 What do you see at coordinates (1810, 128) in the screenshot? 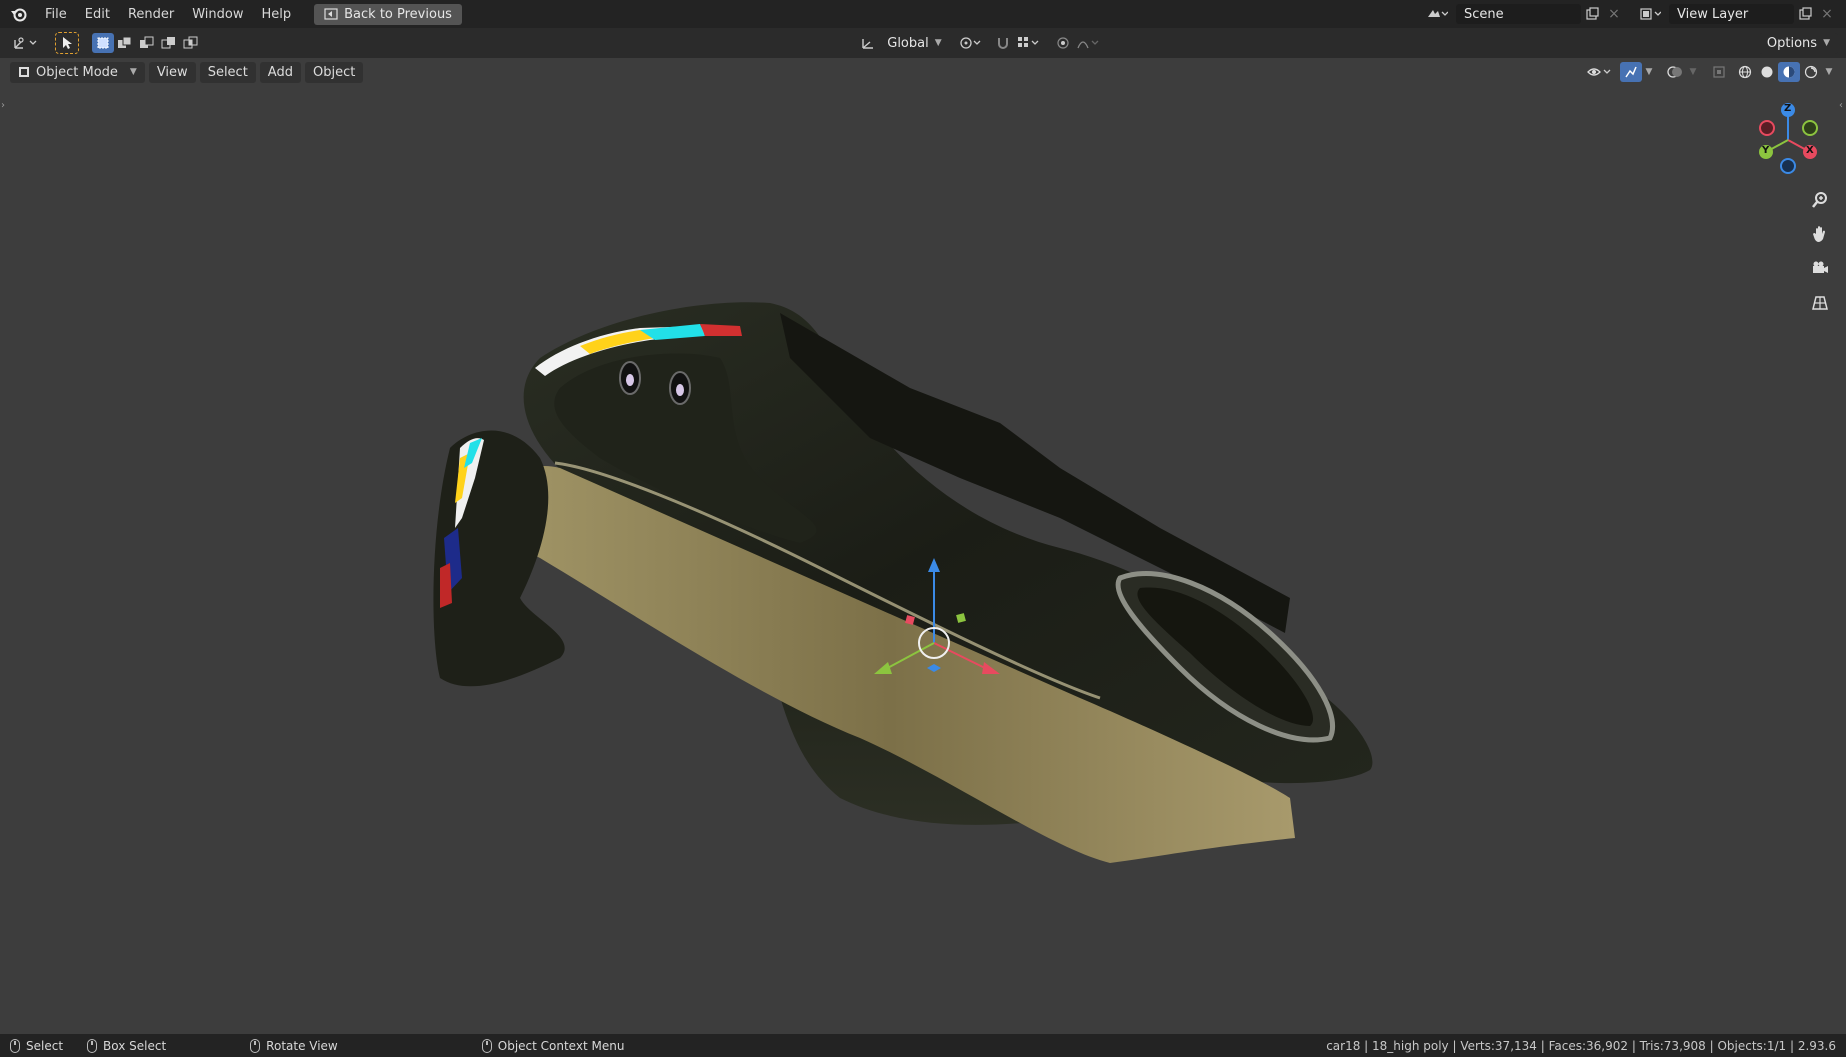
I see `neg-y-axis-icon` at bounding box center [1810, 128].